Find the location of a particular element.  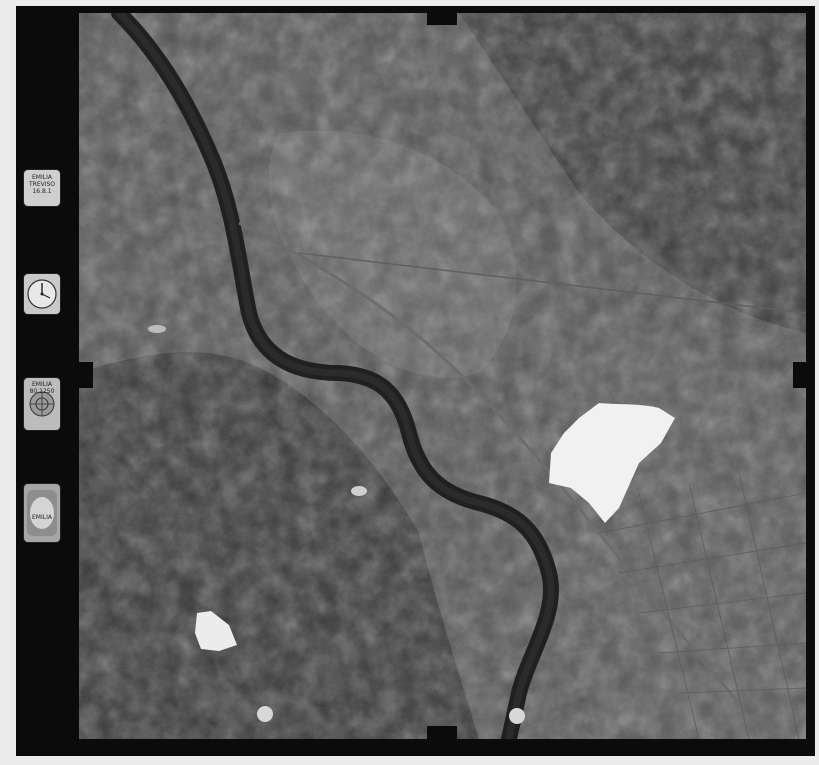

clock-dial is located at coordinates (42, 294).